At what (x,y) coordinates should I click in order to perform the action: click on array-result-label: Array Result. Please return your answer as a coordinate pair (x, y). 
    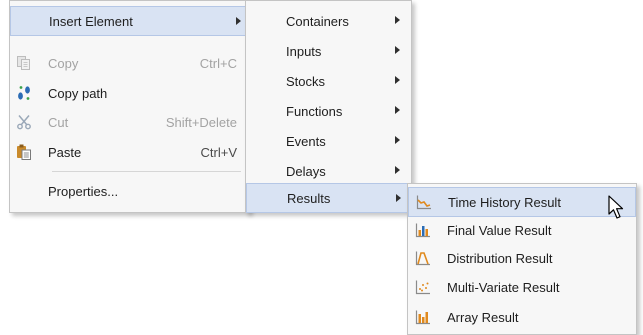
    Looking at the image, I should click on (483, 317).